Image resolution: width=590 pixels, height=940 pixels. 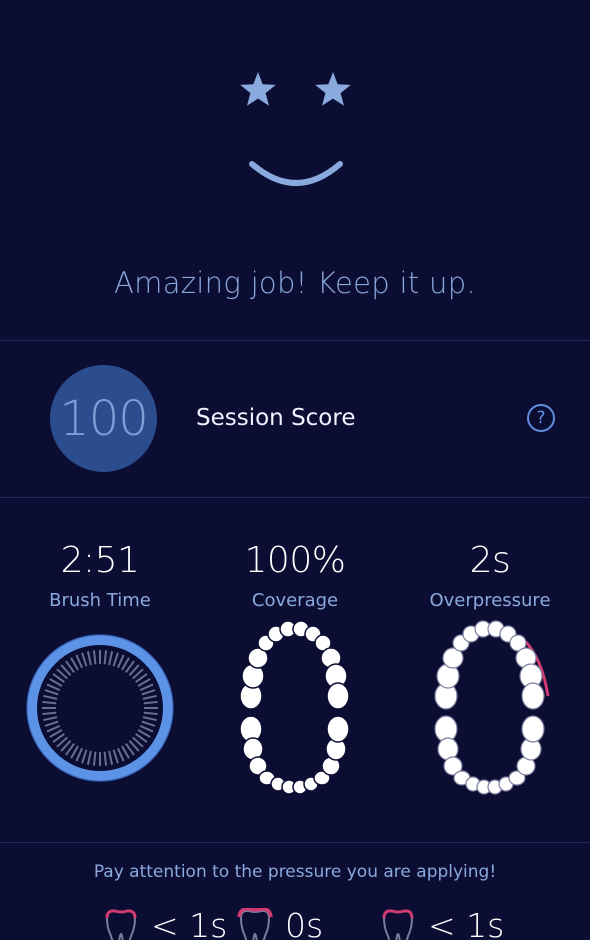 I want to click on help-button: ?, so click(x=541, y=418).